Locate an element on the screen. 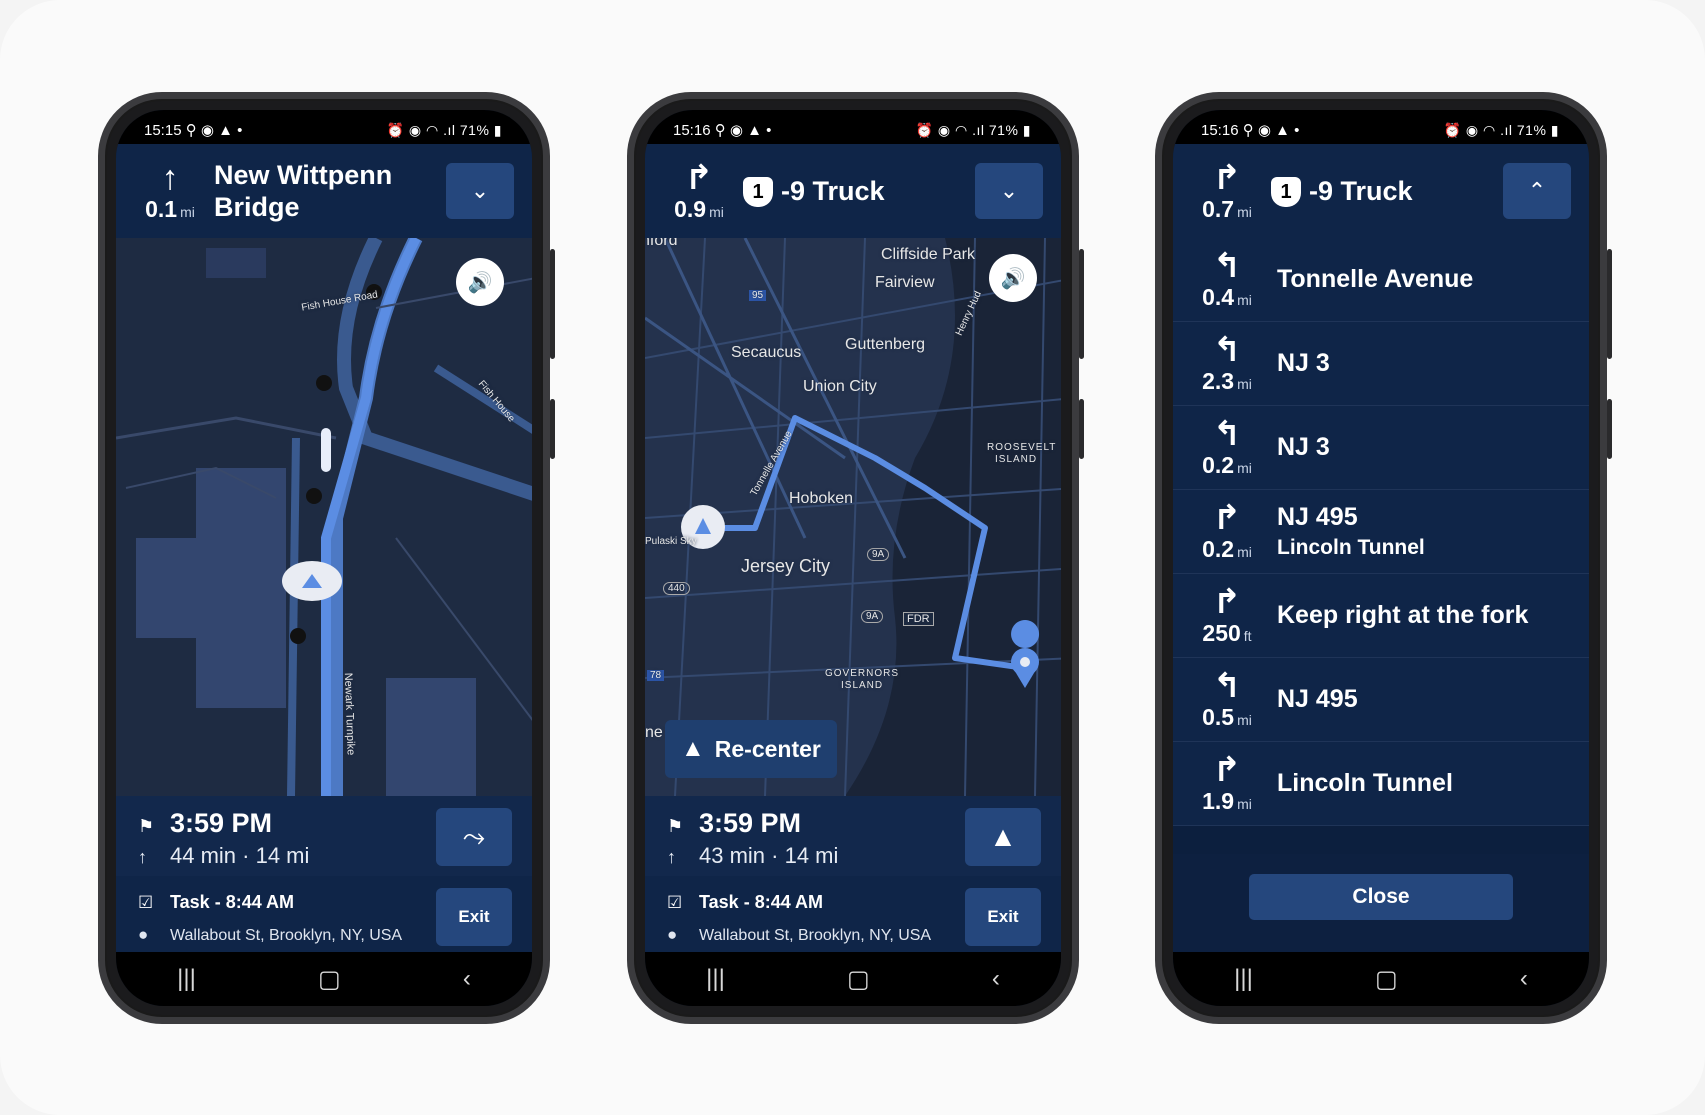 The image size is (1705, 1115). maneuver-distance: 0.9 is located at coordinates (690, 208).